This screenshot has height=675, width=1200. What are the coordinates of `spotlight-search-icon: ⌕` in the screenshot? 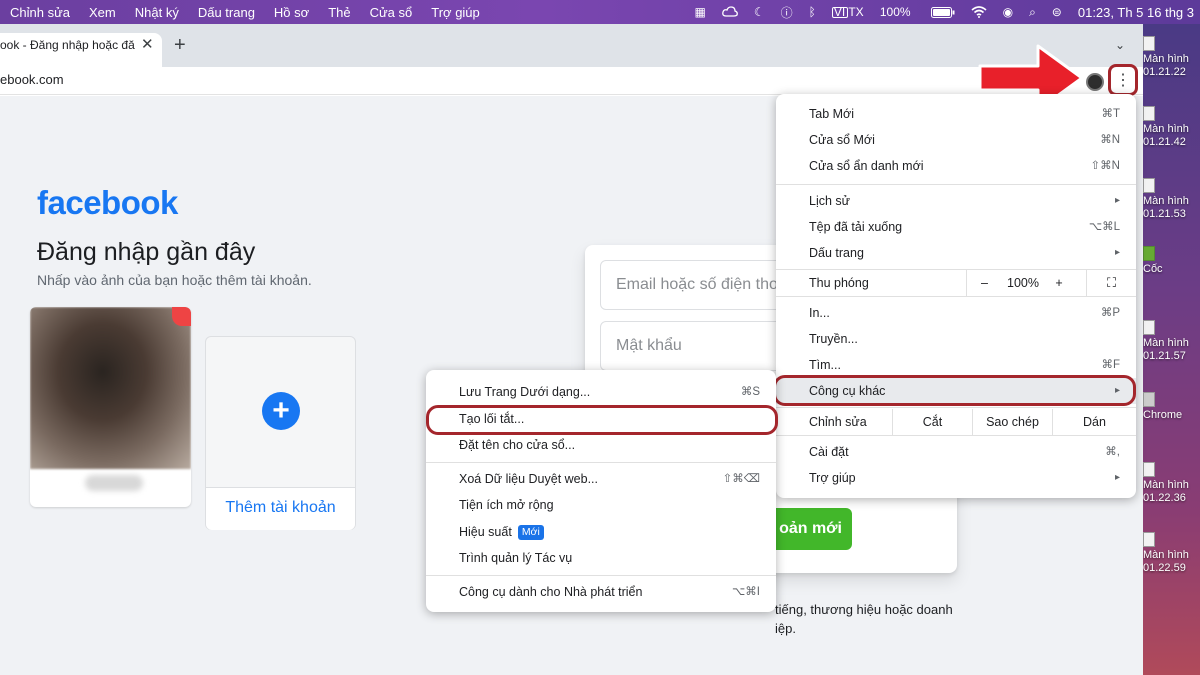 It's located at (1032, 12).